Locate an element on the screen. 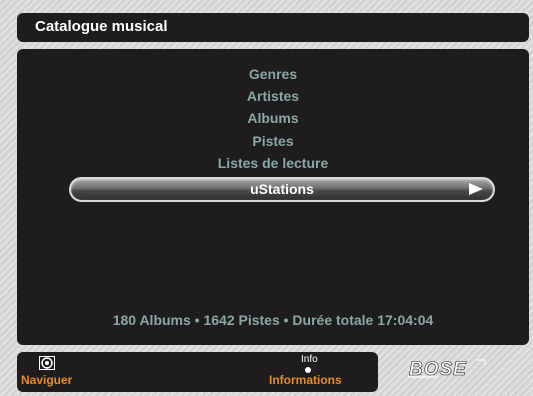 The height and width of the screenshot is (396, 533). menu-item-playlists: Listes de lecture is located at coordinates (273, 163).